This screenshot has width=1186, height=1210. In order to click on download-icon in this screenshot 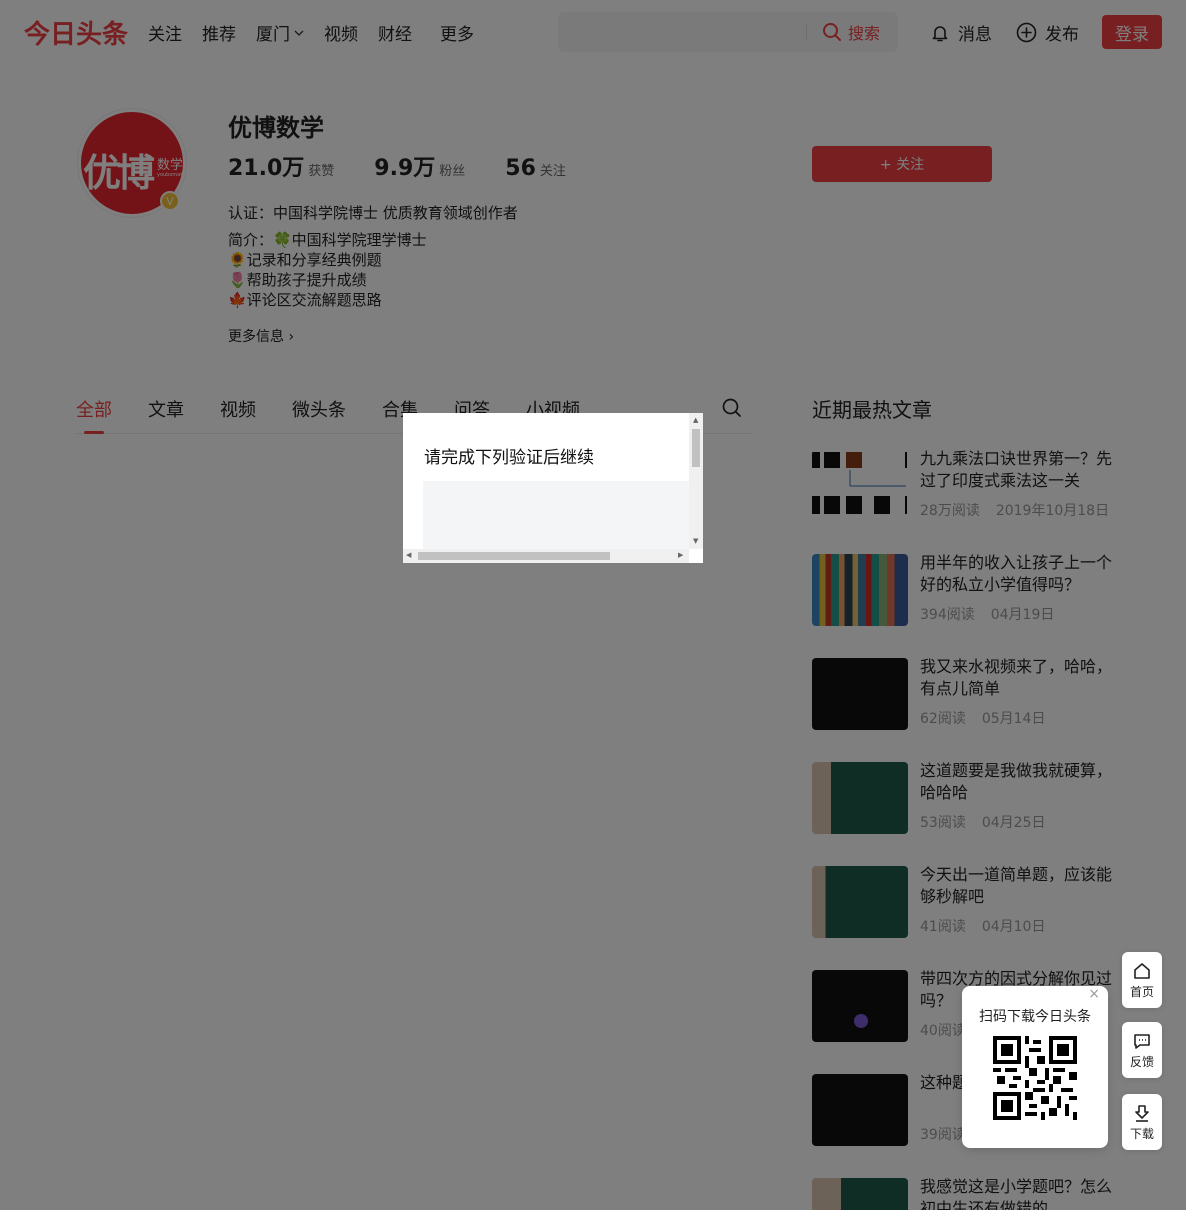, I will do `click(1142, 1113)`.